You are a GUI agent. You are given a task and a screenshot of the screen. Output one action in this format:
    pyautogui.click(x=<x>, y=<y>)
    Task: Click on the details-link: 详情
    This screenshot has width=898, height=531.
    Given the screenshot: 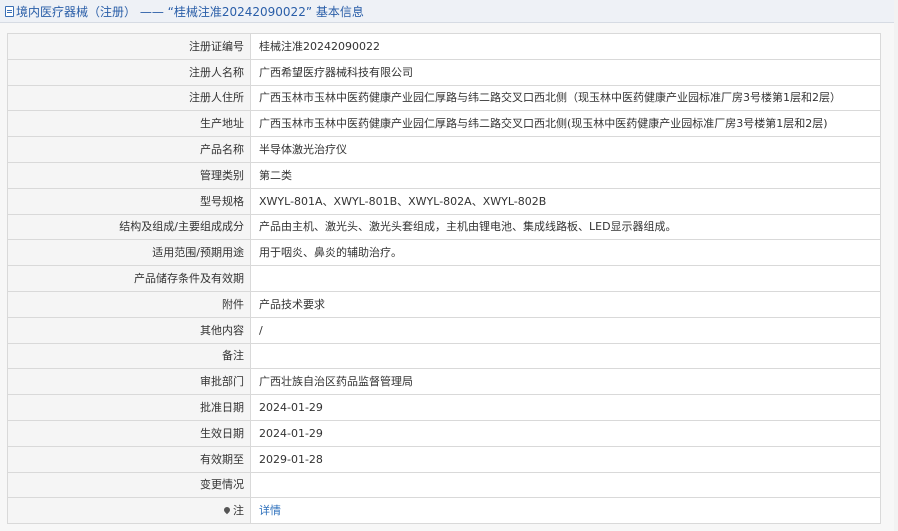 What is the action you would take?
    pyautogui.click(x=270, y=510)
    